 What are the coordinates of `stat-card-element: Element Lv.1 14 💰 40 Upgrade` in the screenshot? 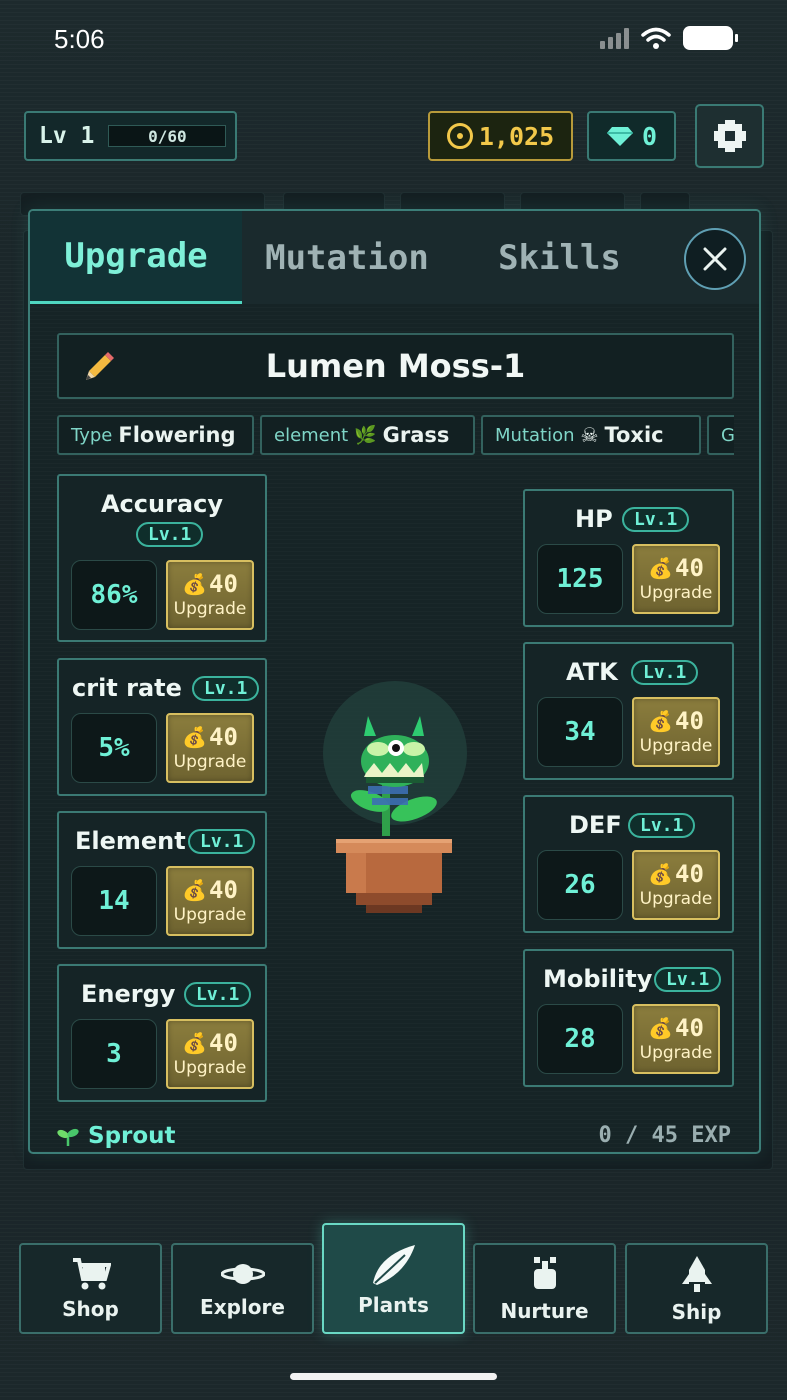 It's located at (162, 880).